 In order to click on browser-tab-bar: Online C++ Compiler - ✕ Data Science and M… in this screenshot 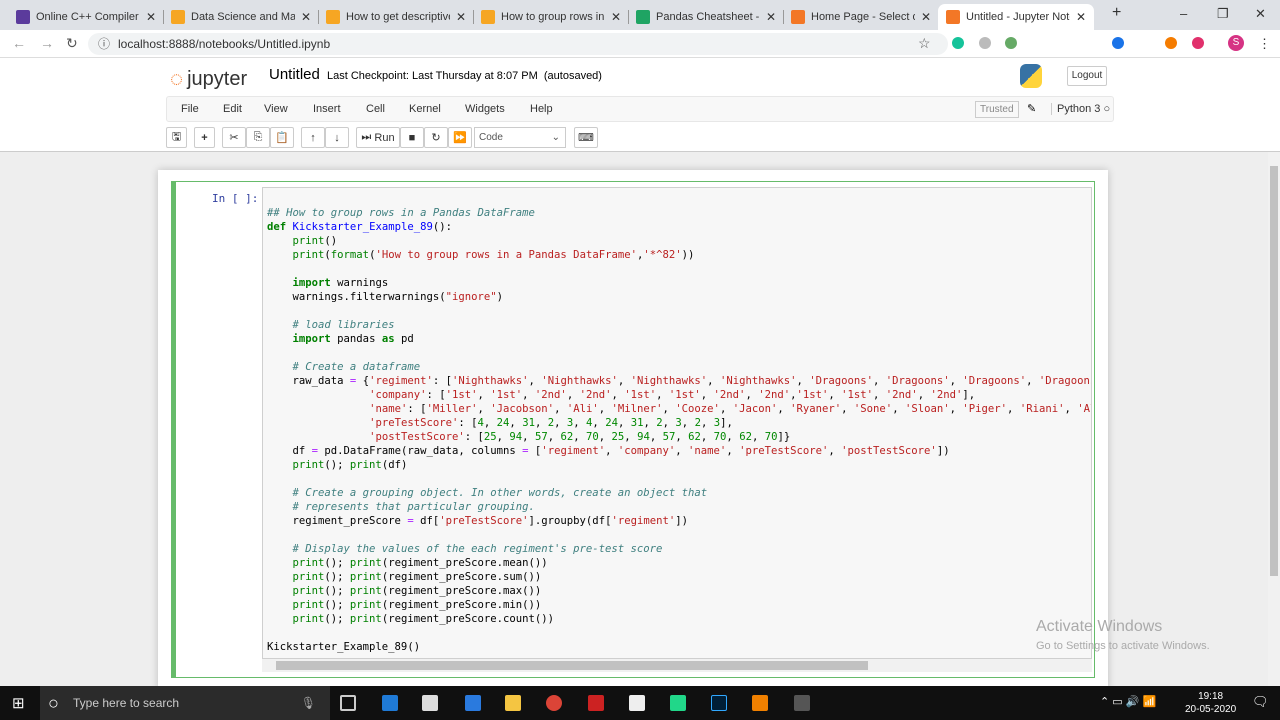, I will do `click(640, 15)`.